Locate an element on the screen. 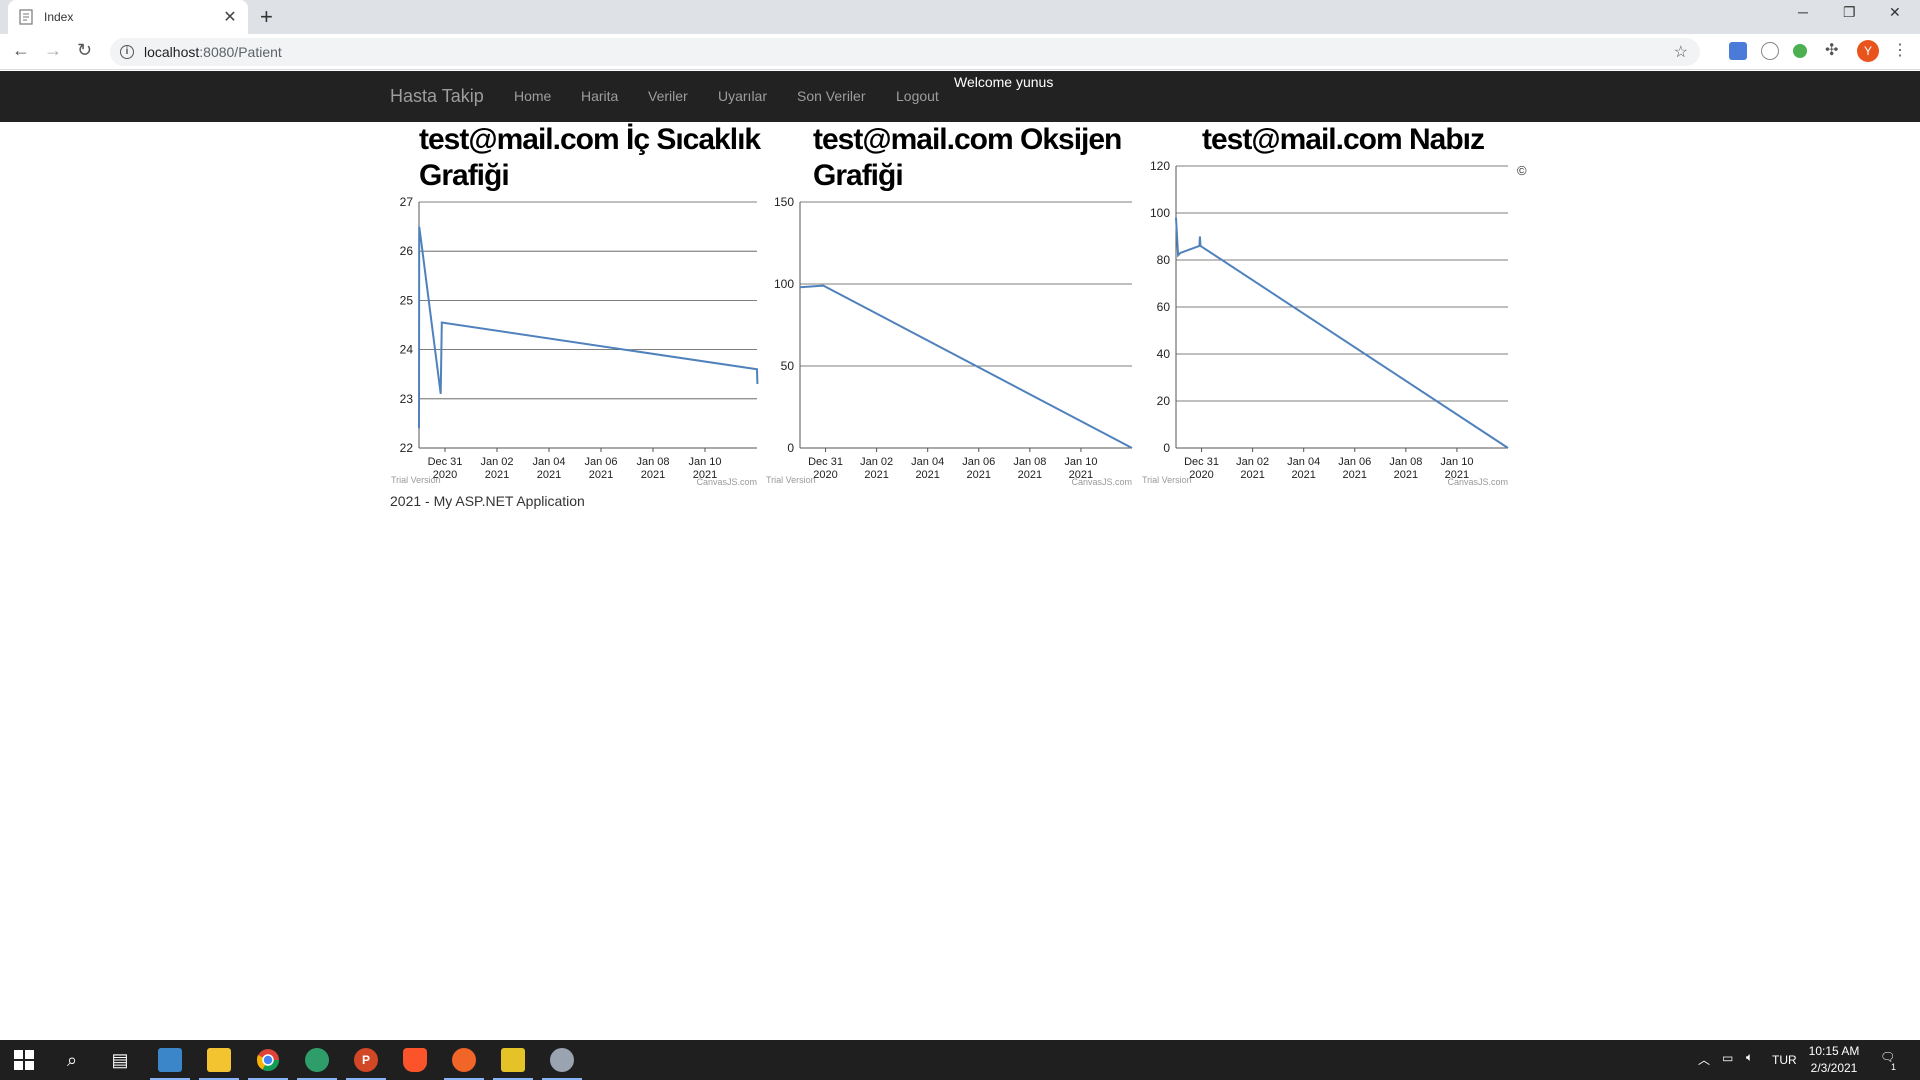 This screenshot has height=1080, width=1920. y-tick-label: 24 is located at coordinates (407, 350).